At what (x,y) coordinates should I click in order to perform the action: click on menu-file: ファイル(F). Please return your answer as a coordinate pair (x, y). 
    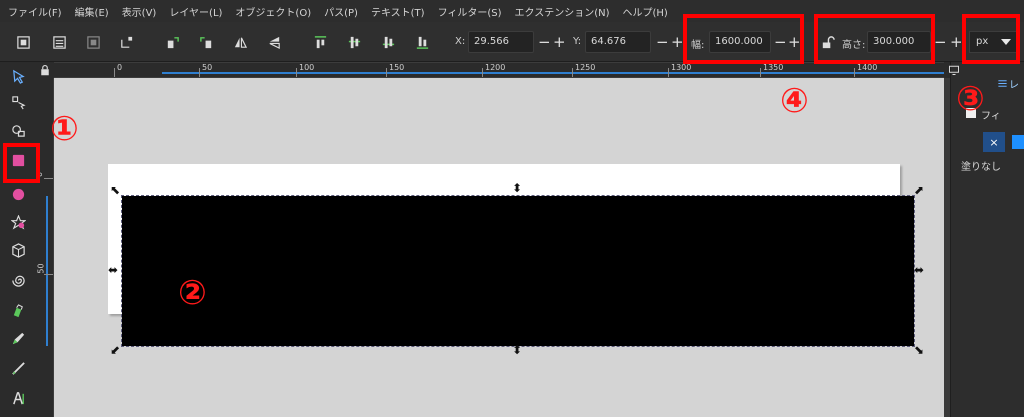
    Looking at the image, I should click on (35, 11).